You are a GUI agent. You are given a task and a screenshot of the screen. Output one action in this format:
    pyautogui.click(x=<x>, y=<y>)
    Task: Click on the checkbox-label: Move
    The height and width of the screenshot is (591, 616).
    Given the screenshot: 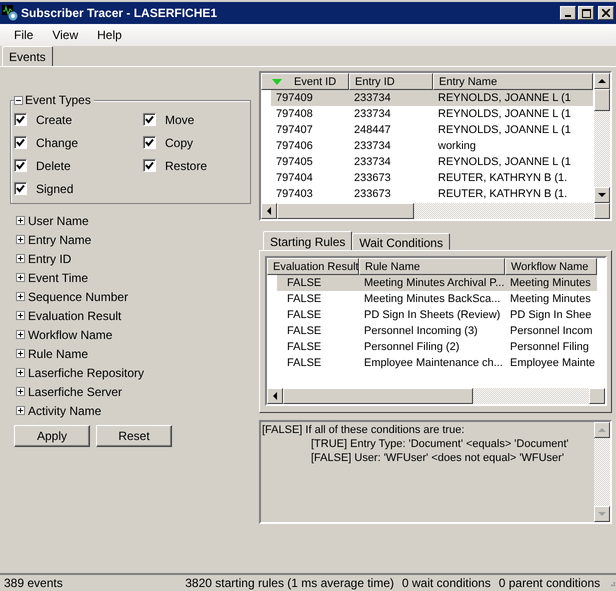 What is the action you would take?
    pyautogui.click(x=179, y=119)
    